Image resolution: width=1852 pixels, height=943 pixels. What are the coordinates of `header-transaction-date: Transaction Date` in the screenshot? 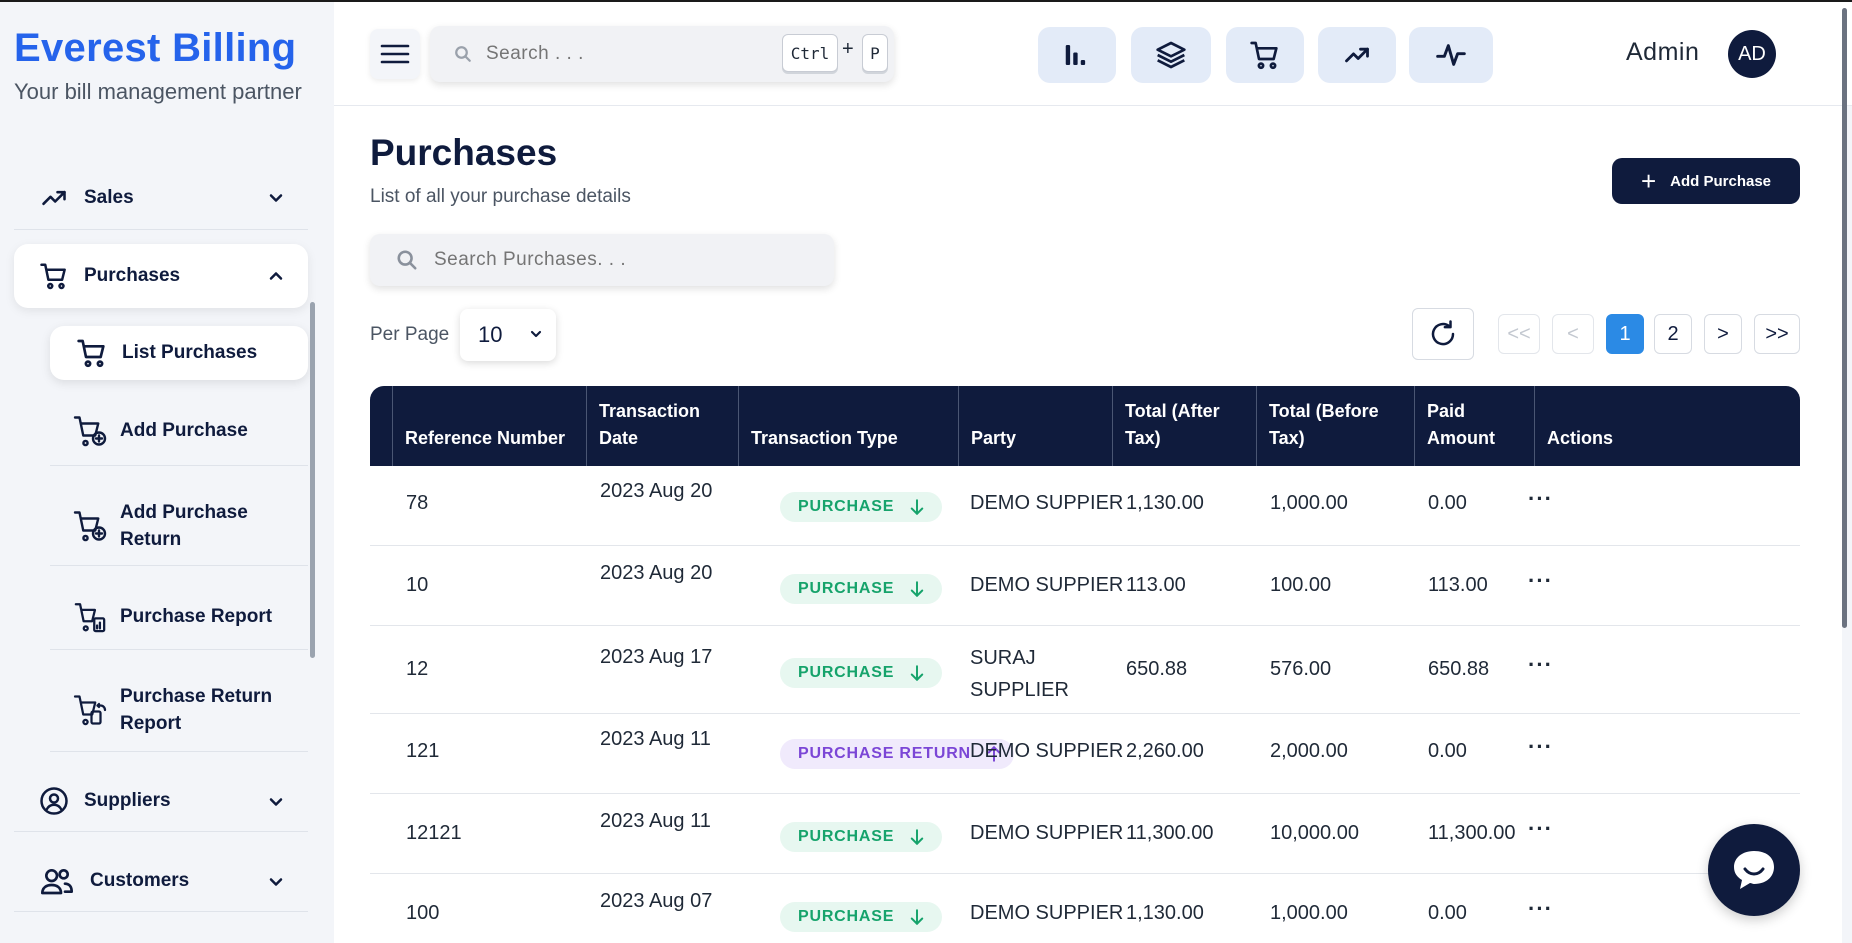 It's located at (662, 426).